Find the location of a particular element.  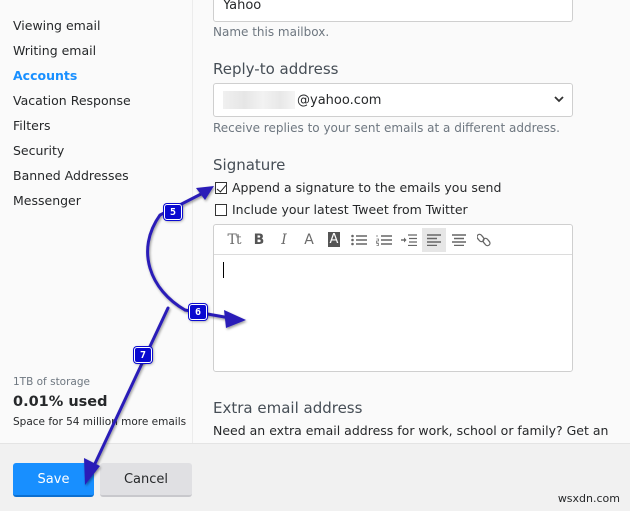

sidebar-item-vacation-response: Vacation Response is located at coordinates (72, 100).